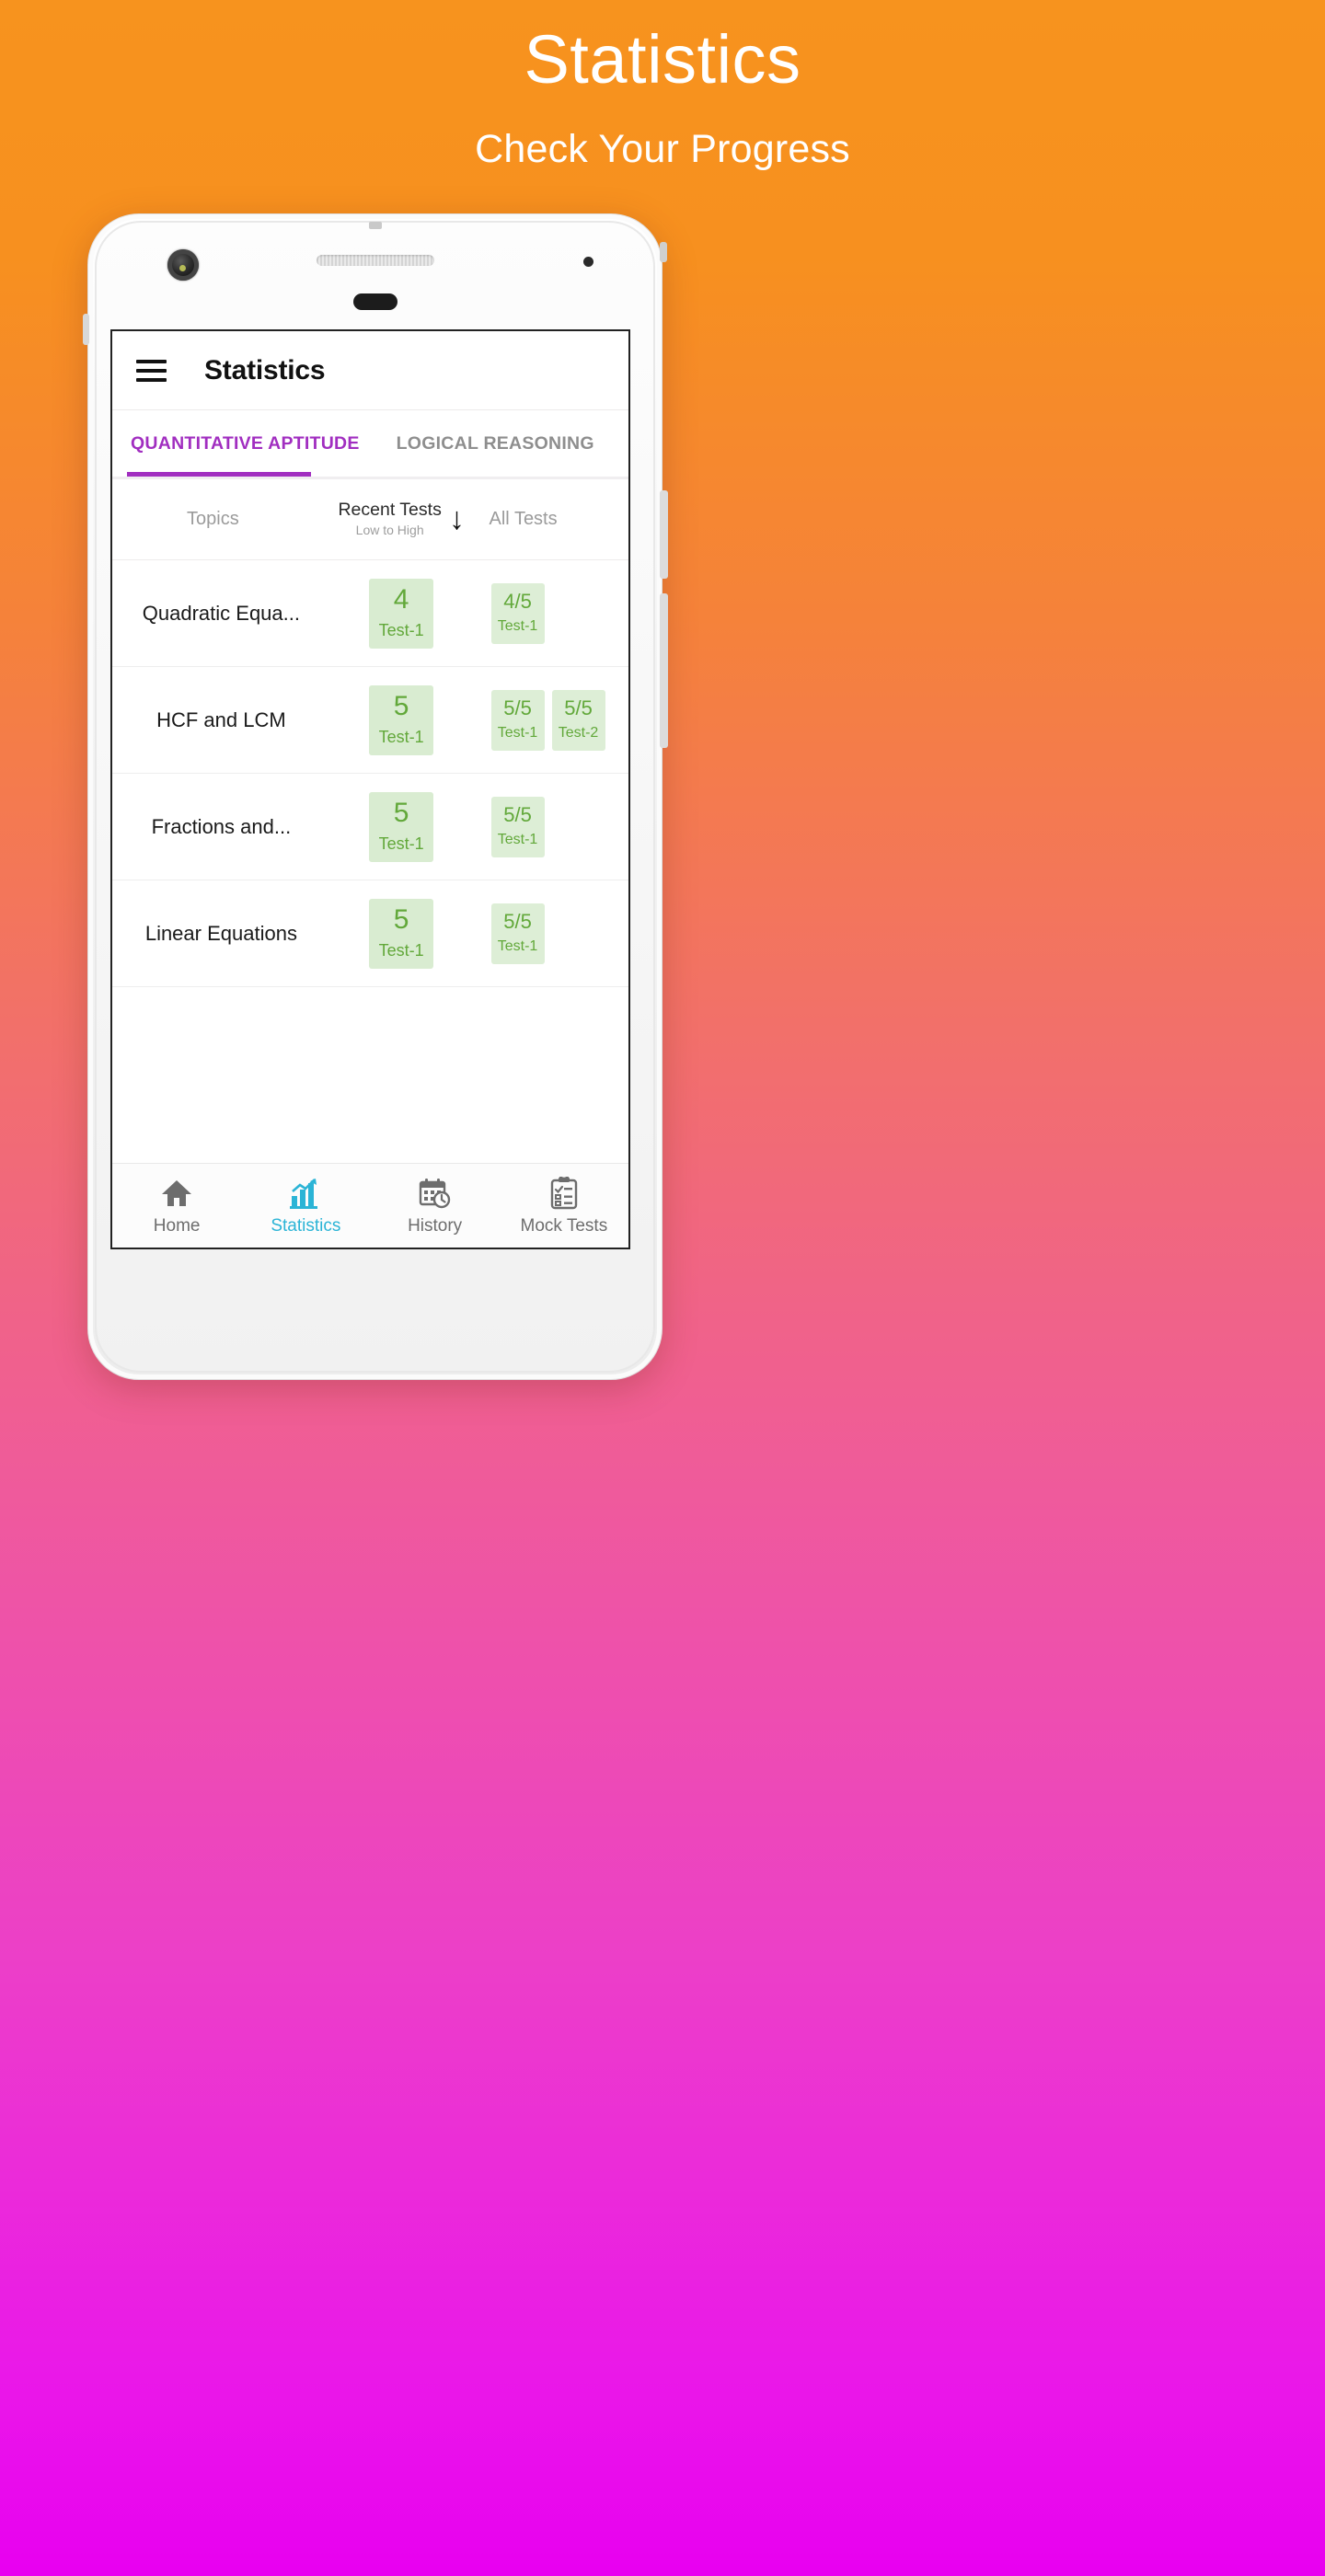 This screenshot has width=1325, height=2576. I want to click on promo-title: Statistics, so click(662, 59).